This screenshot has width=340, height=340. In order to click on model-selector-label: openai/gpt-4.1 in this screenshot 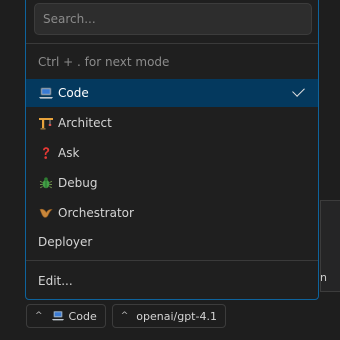, I will do `click(176, 316)`.